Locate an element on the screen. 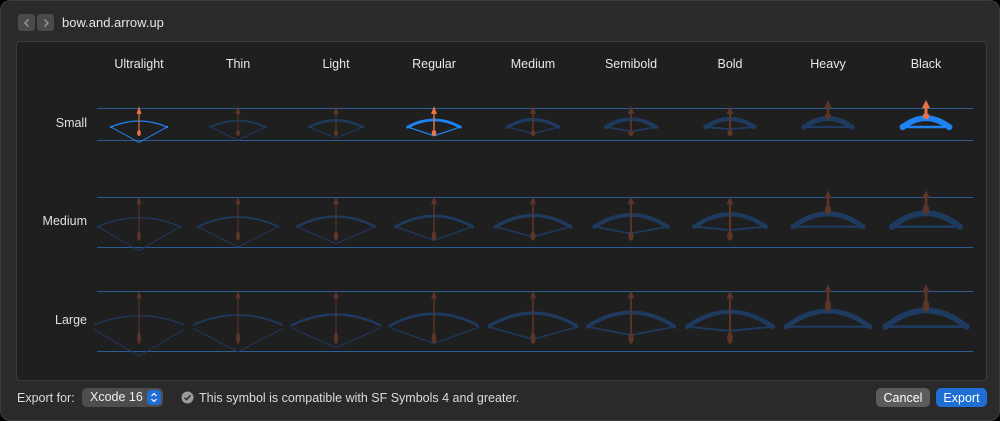 This screenshot has width=1000, height=421. window-title: bow.and.arrow.up is located at coordinates (113, 22).